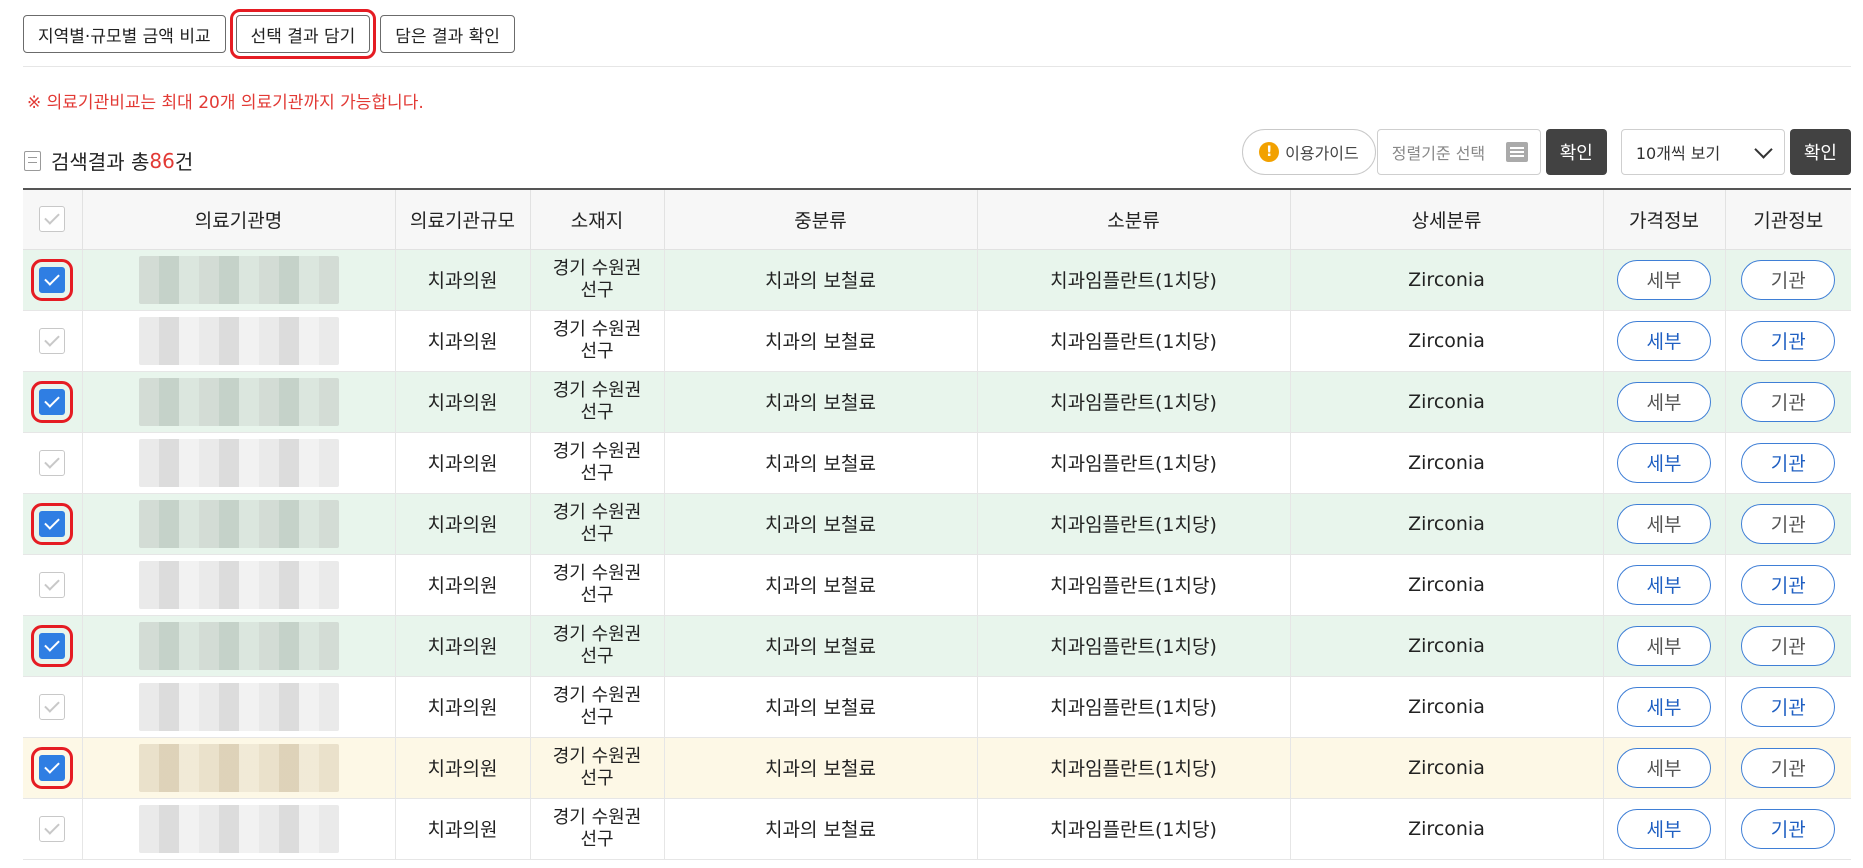 Image resolution: width=1863 pixels, height=868 pixels. Describe the element at coordinates (124, 34) in the screenshot. I see `region-scale-compare-button: 지역별·규모별 금액 비교` at that location.